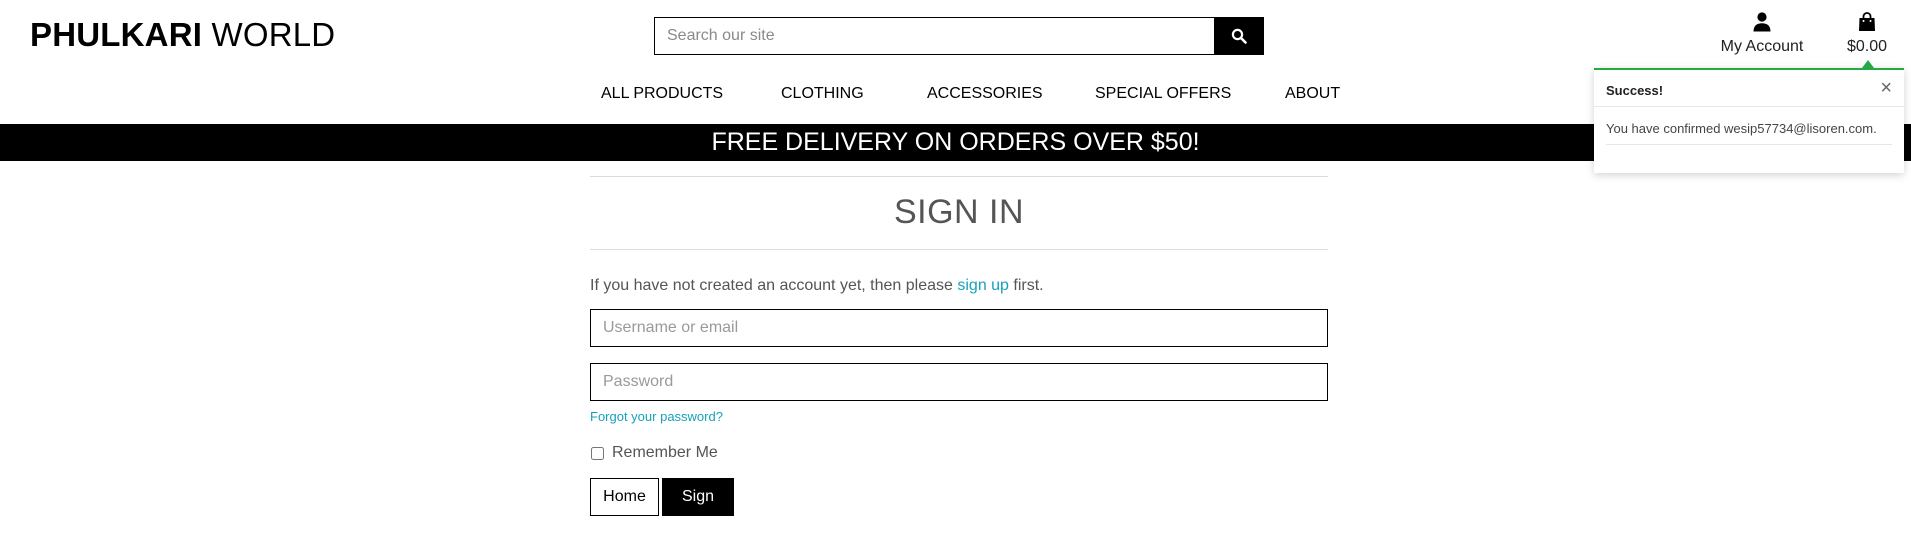 The height and width of the screenshot is (552, 1911). I want to click on logo-bold-text: PHULKARI, so click(116, 34).